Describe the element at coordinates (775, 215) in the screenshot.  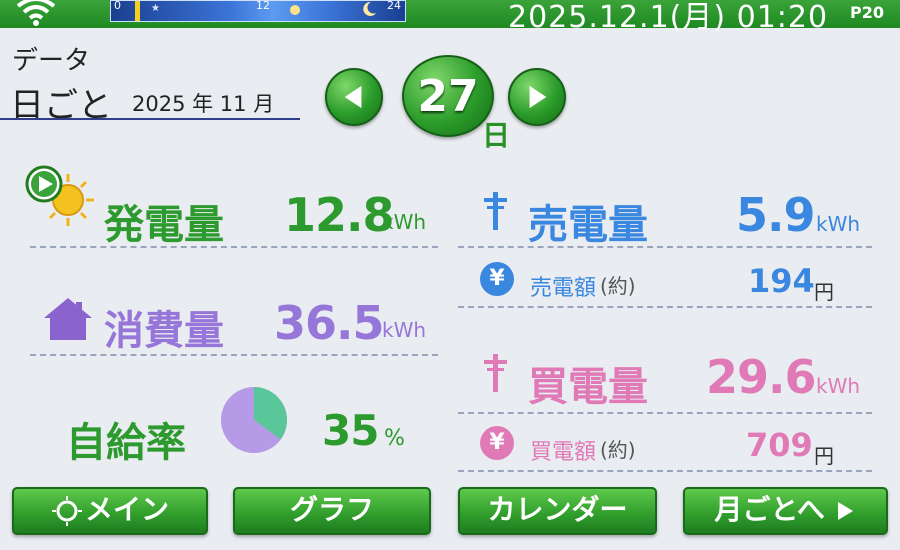
I see `sold-value: 5.9` at that location.